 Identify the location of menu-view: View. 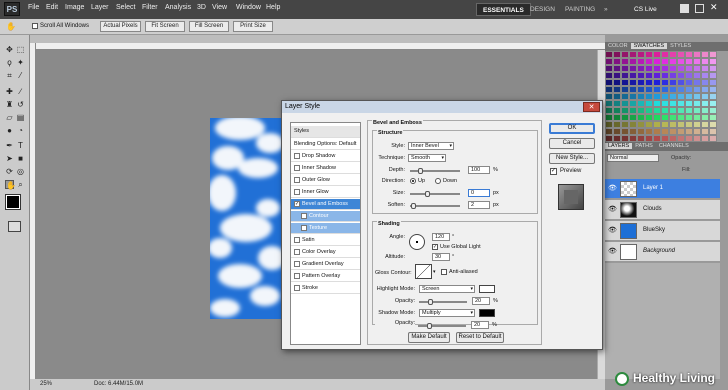
(219, 7).